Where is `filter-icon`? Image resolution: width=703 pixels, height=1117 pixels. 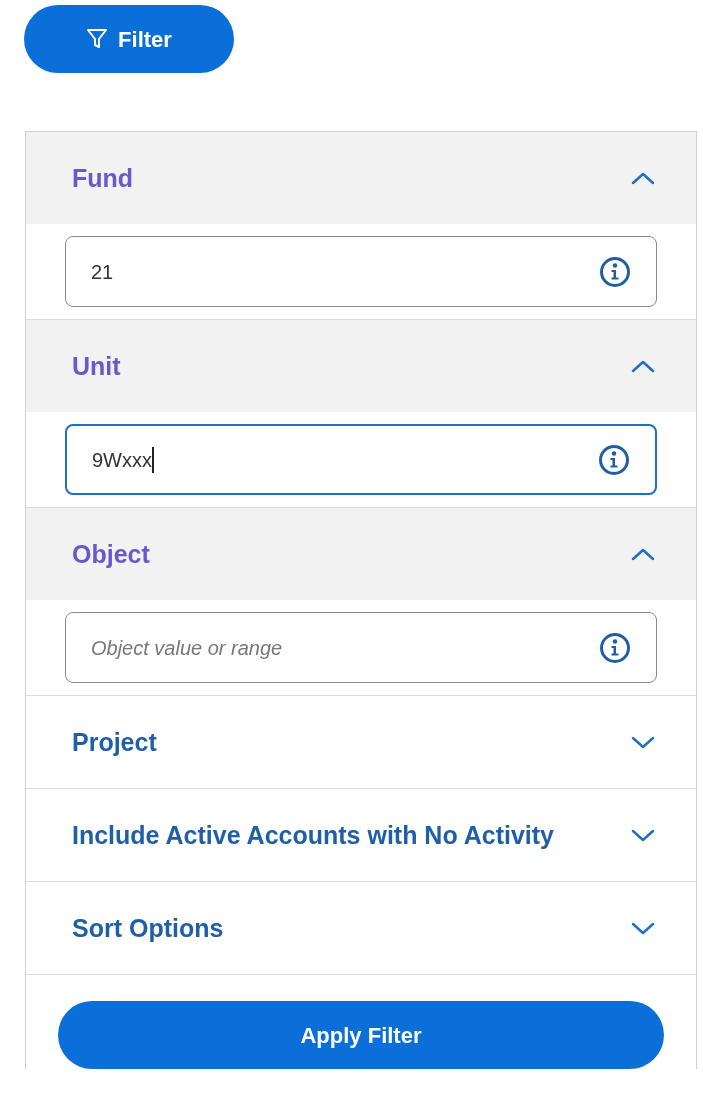 filter-icon is located at coordinates (97, 39).